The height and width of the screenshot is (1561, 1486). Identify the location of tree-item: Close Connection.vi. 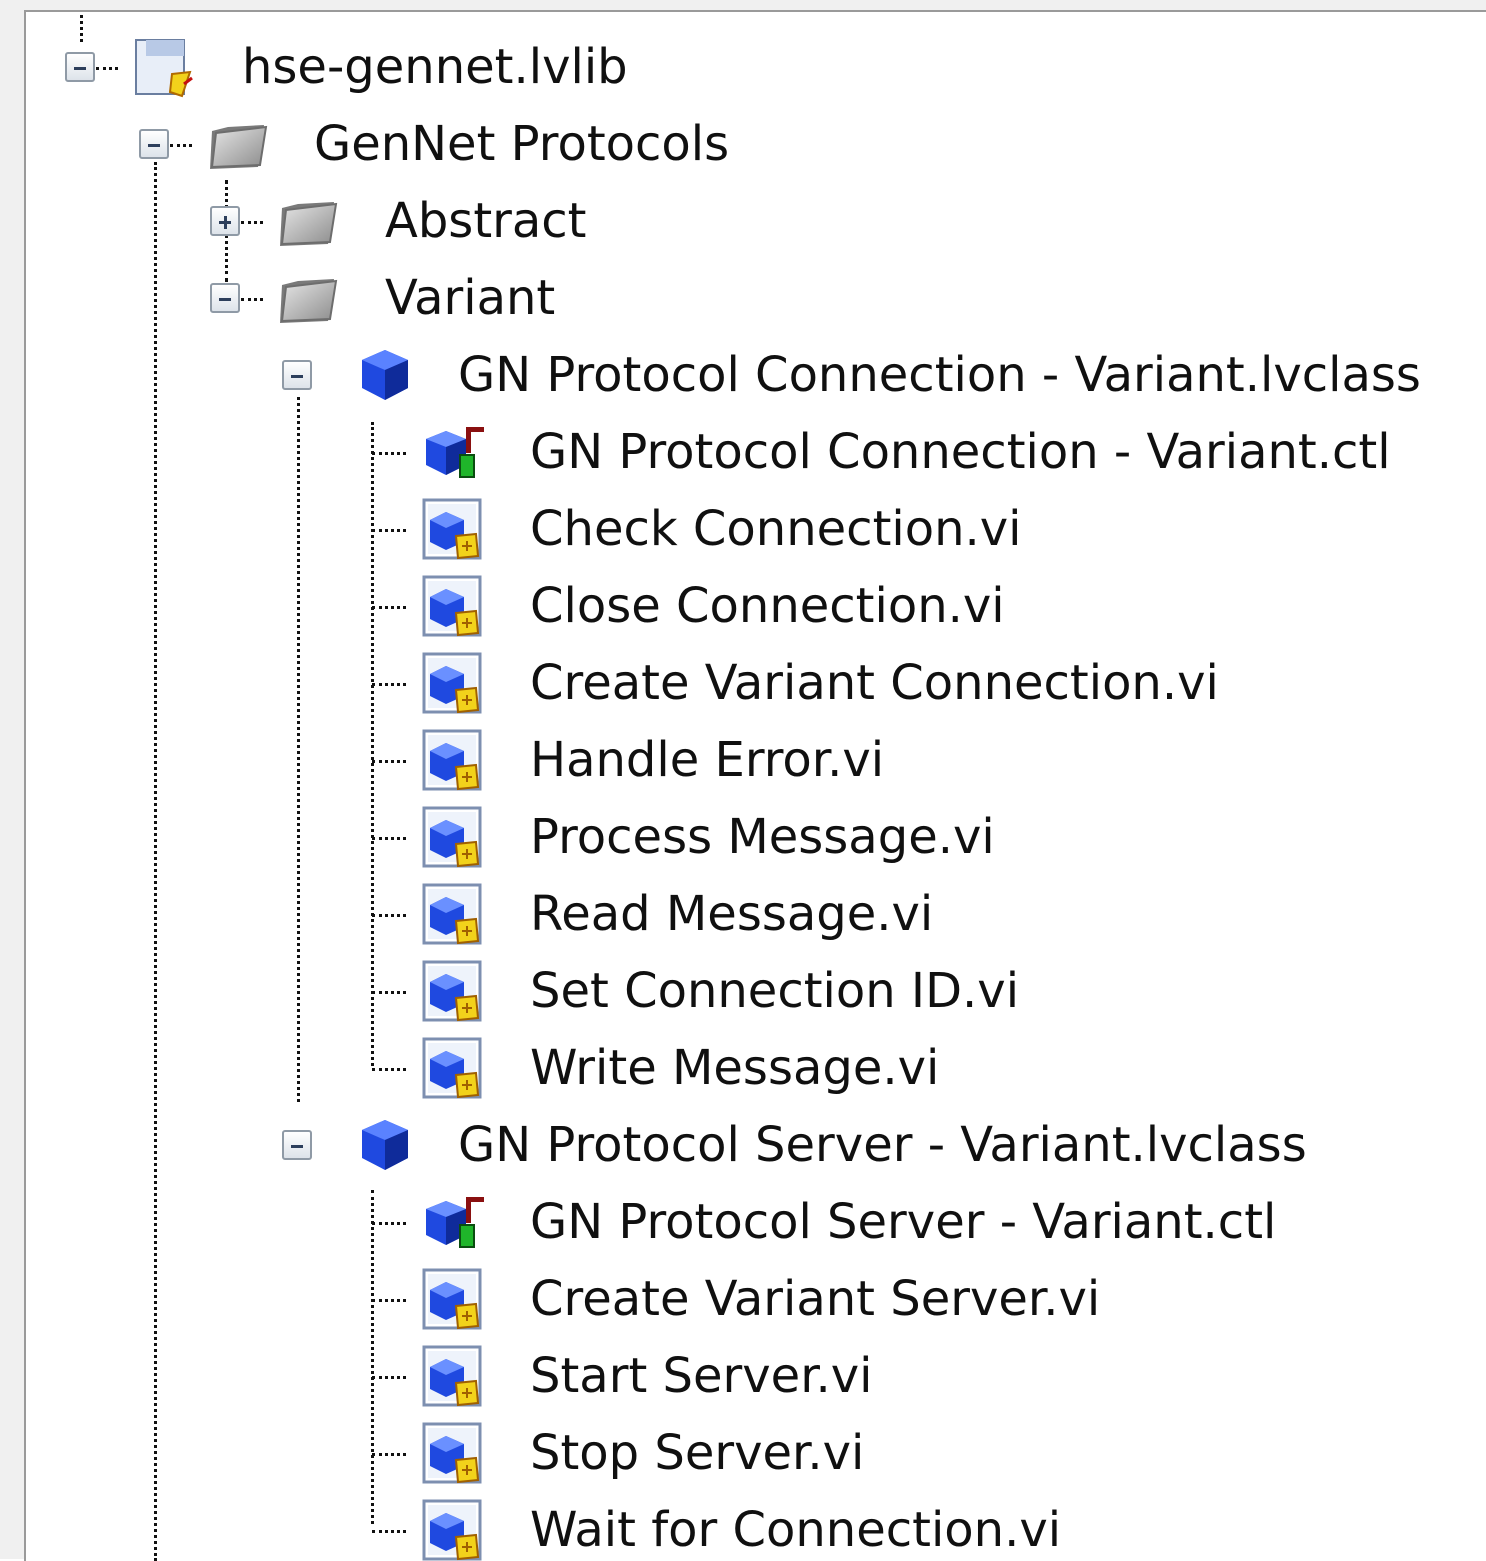
(767, 606).